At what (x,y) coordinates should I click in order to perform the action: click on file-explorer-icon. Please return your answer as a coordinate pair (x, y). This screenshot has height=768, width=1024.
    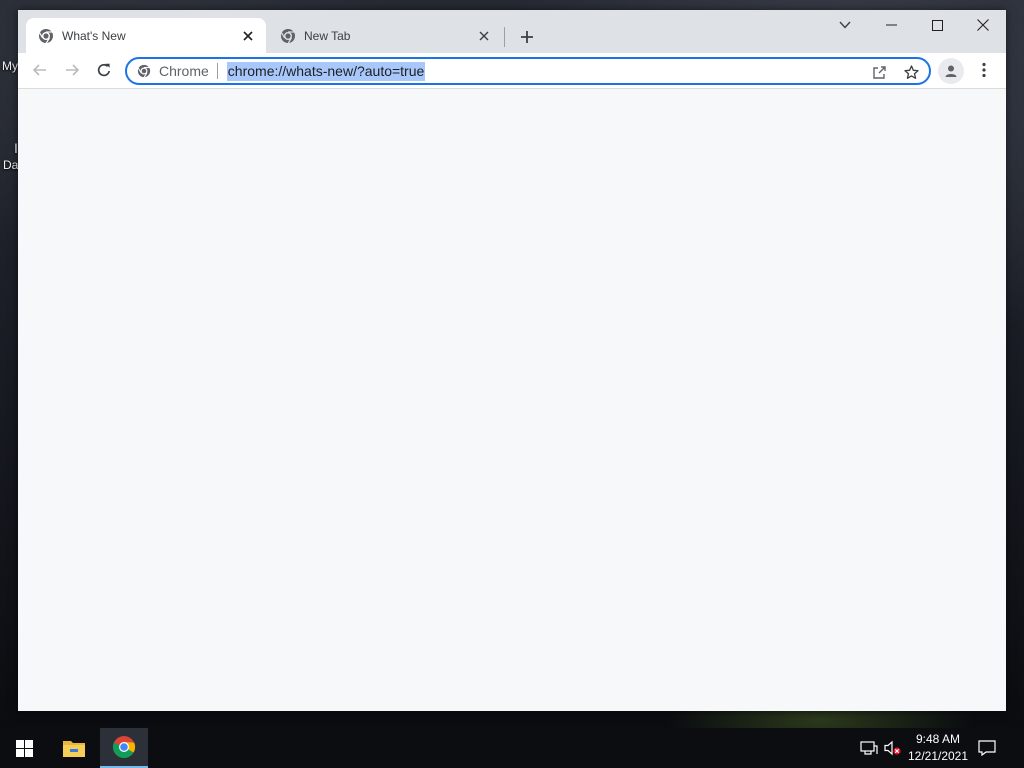
    Looking at the image, I should click on (74, 749).